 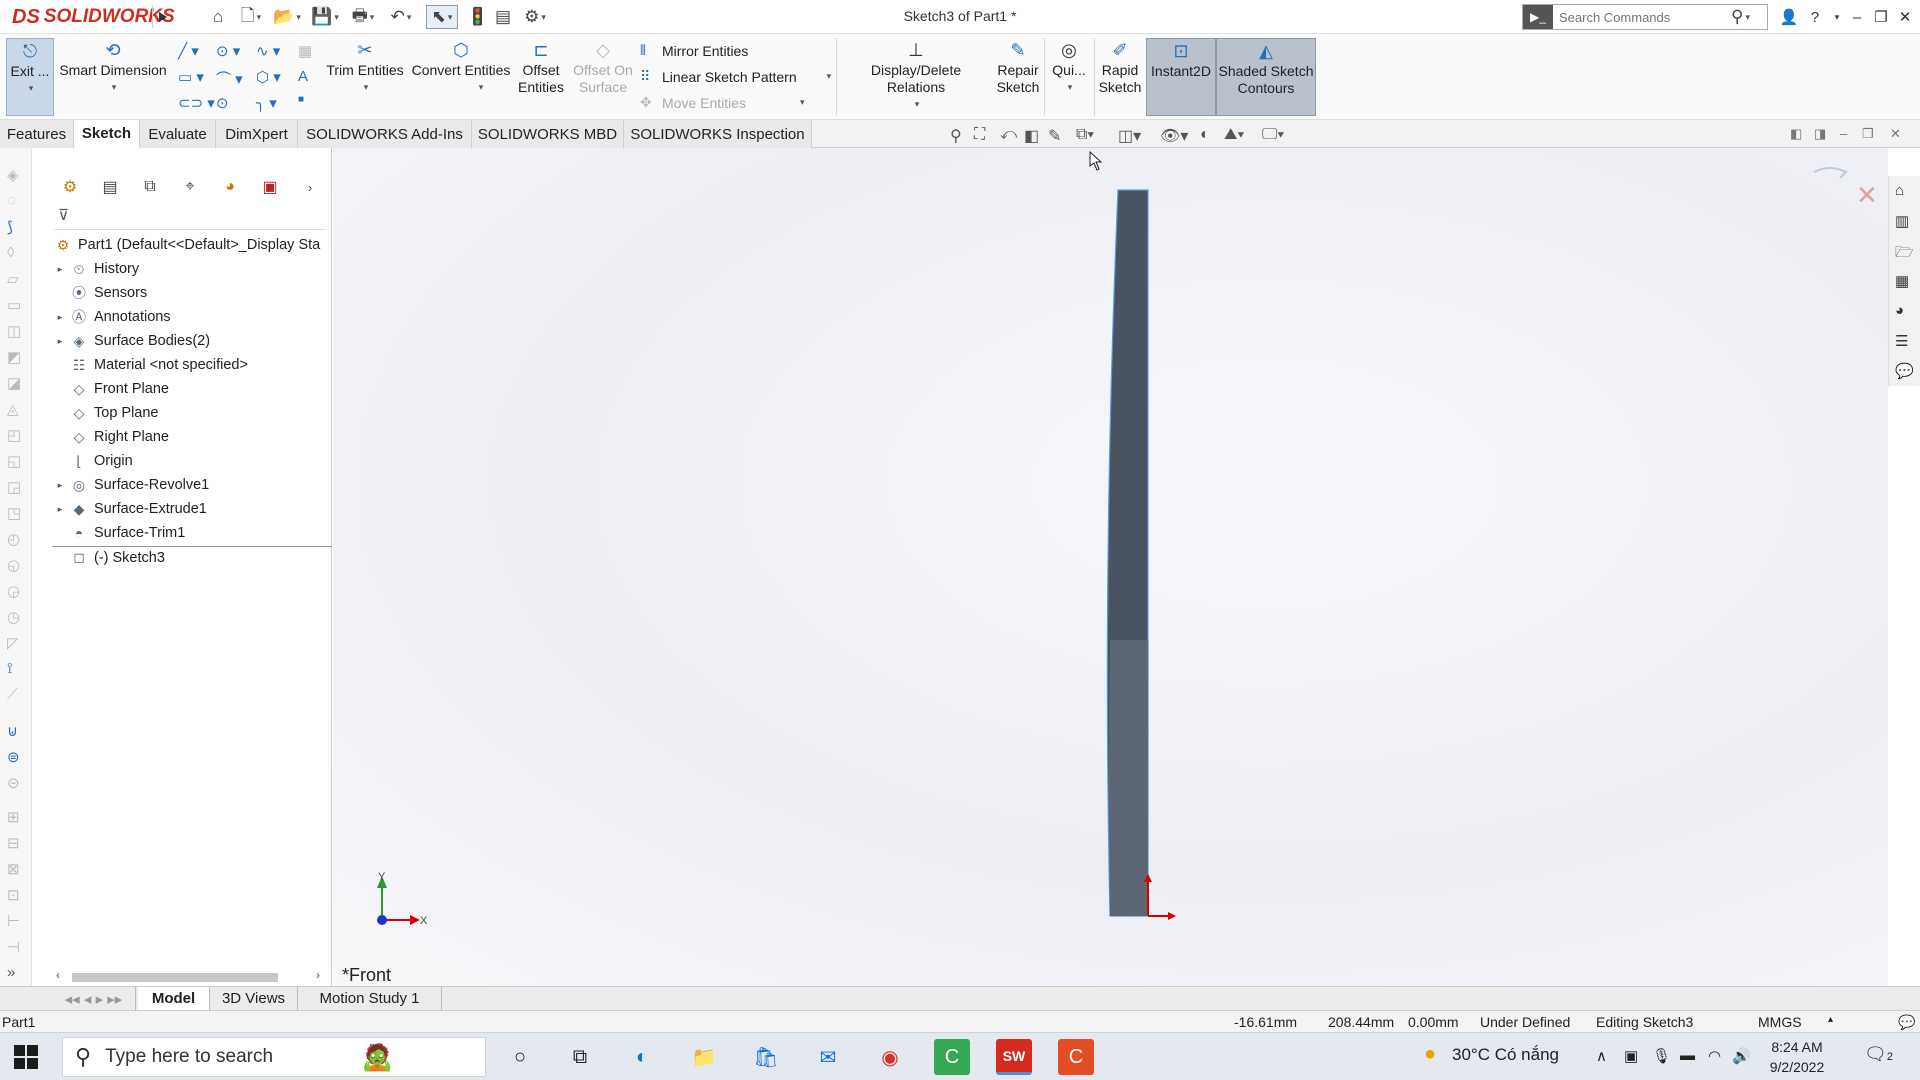 I want to click on triad-x-label: X, so click(x=424, y=921).